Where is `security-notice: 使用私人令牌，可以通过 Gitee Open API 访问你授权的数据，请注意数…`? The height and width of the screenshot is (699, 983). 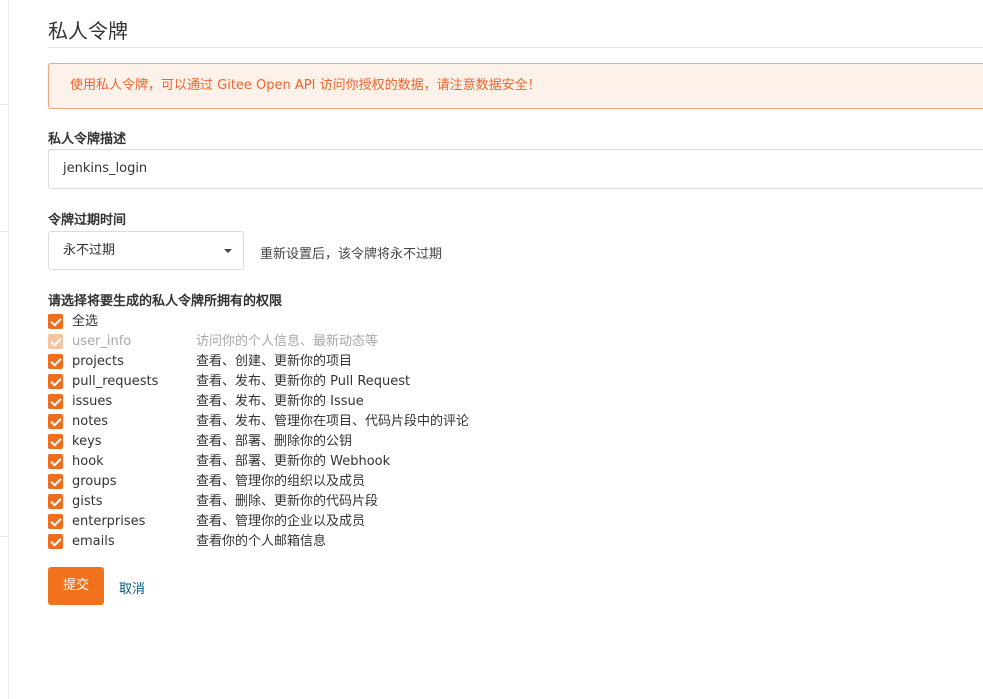 security-notice: 使用私人令牌，可以通过 Gitee Open API 访问你授权的数据，请注意数… is located at coordinates (515, 86).